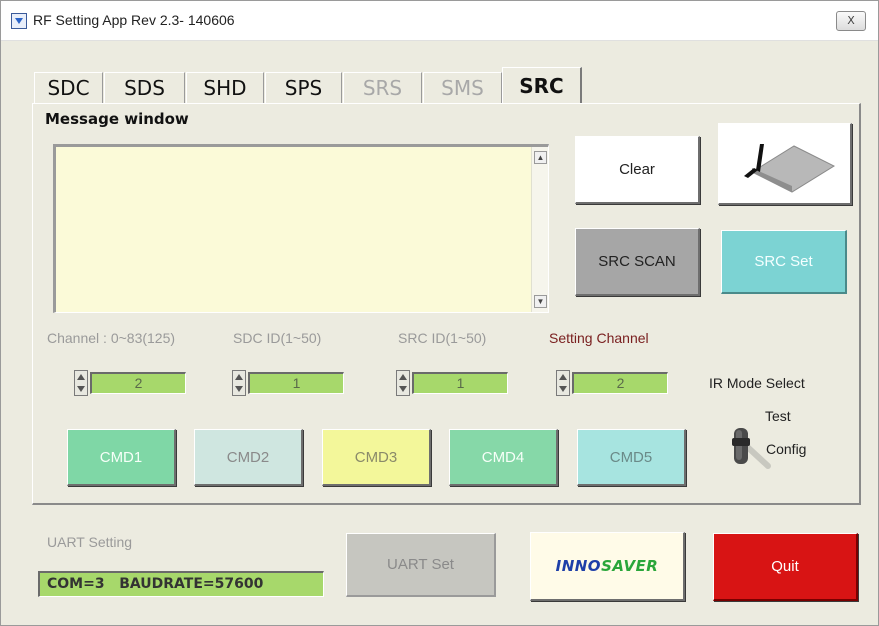  I want to click on setting-channel-spin-arrows-icon, so click(563, 383).